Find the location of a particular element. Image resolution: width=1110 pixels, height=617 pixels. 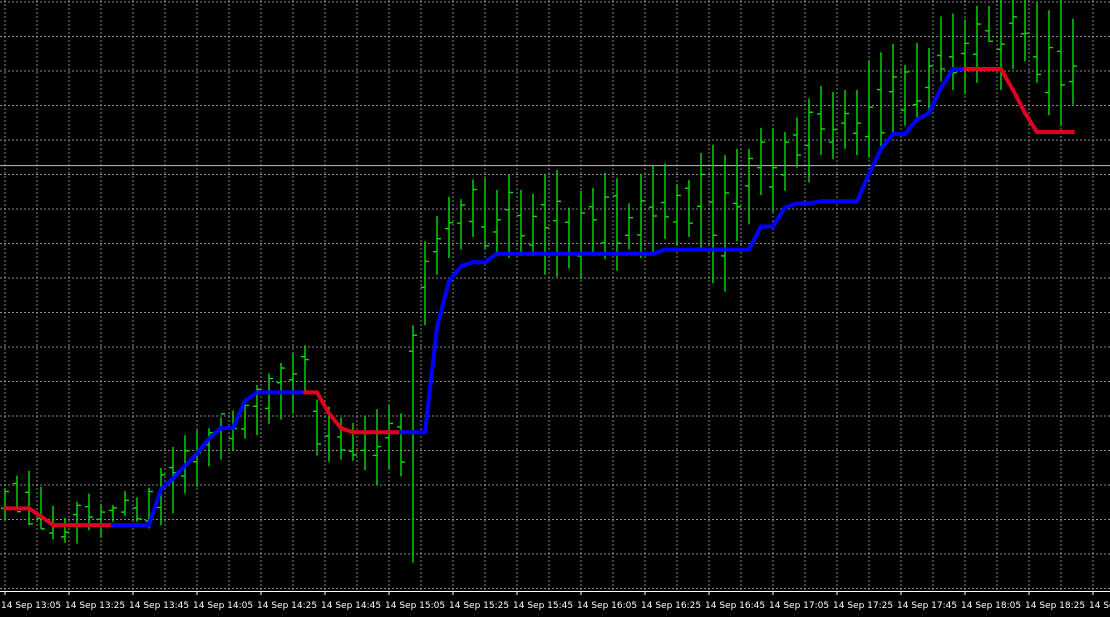

time-axis-tick-label: 14 Sep 18:05 is located at coordinates (991, 606).